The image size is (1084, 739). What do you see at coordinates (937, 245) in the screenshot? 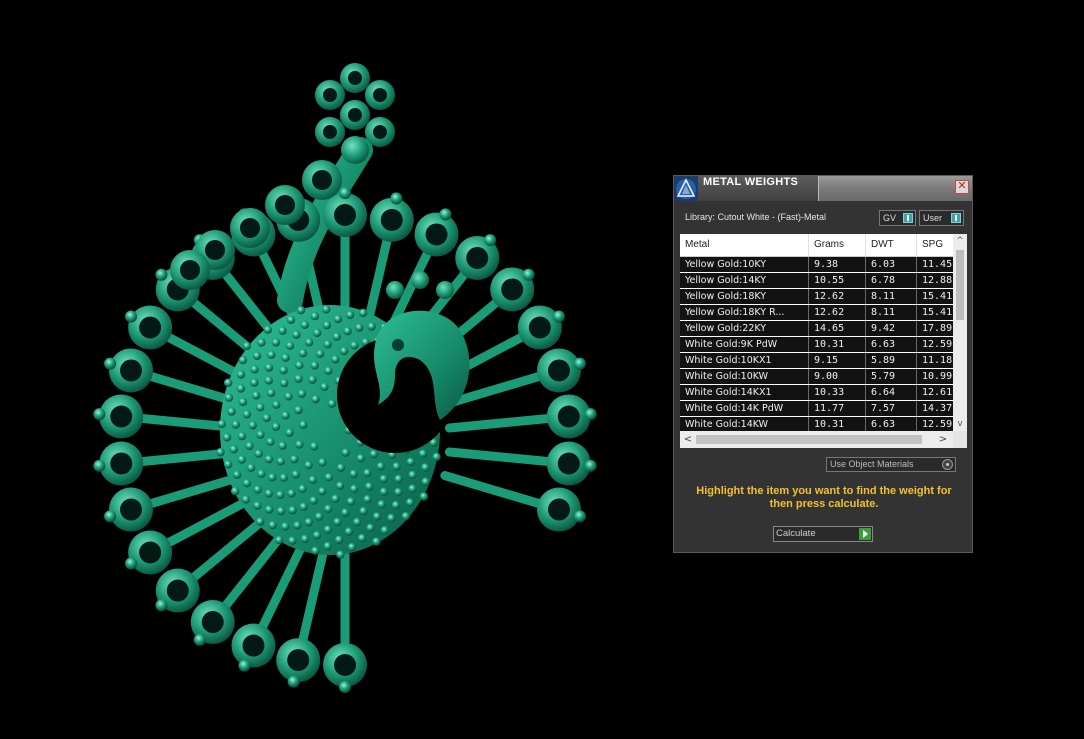
I see `column-header-spg: SPG` at bounding box center [937, 245].